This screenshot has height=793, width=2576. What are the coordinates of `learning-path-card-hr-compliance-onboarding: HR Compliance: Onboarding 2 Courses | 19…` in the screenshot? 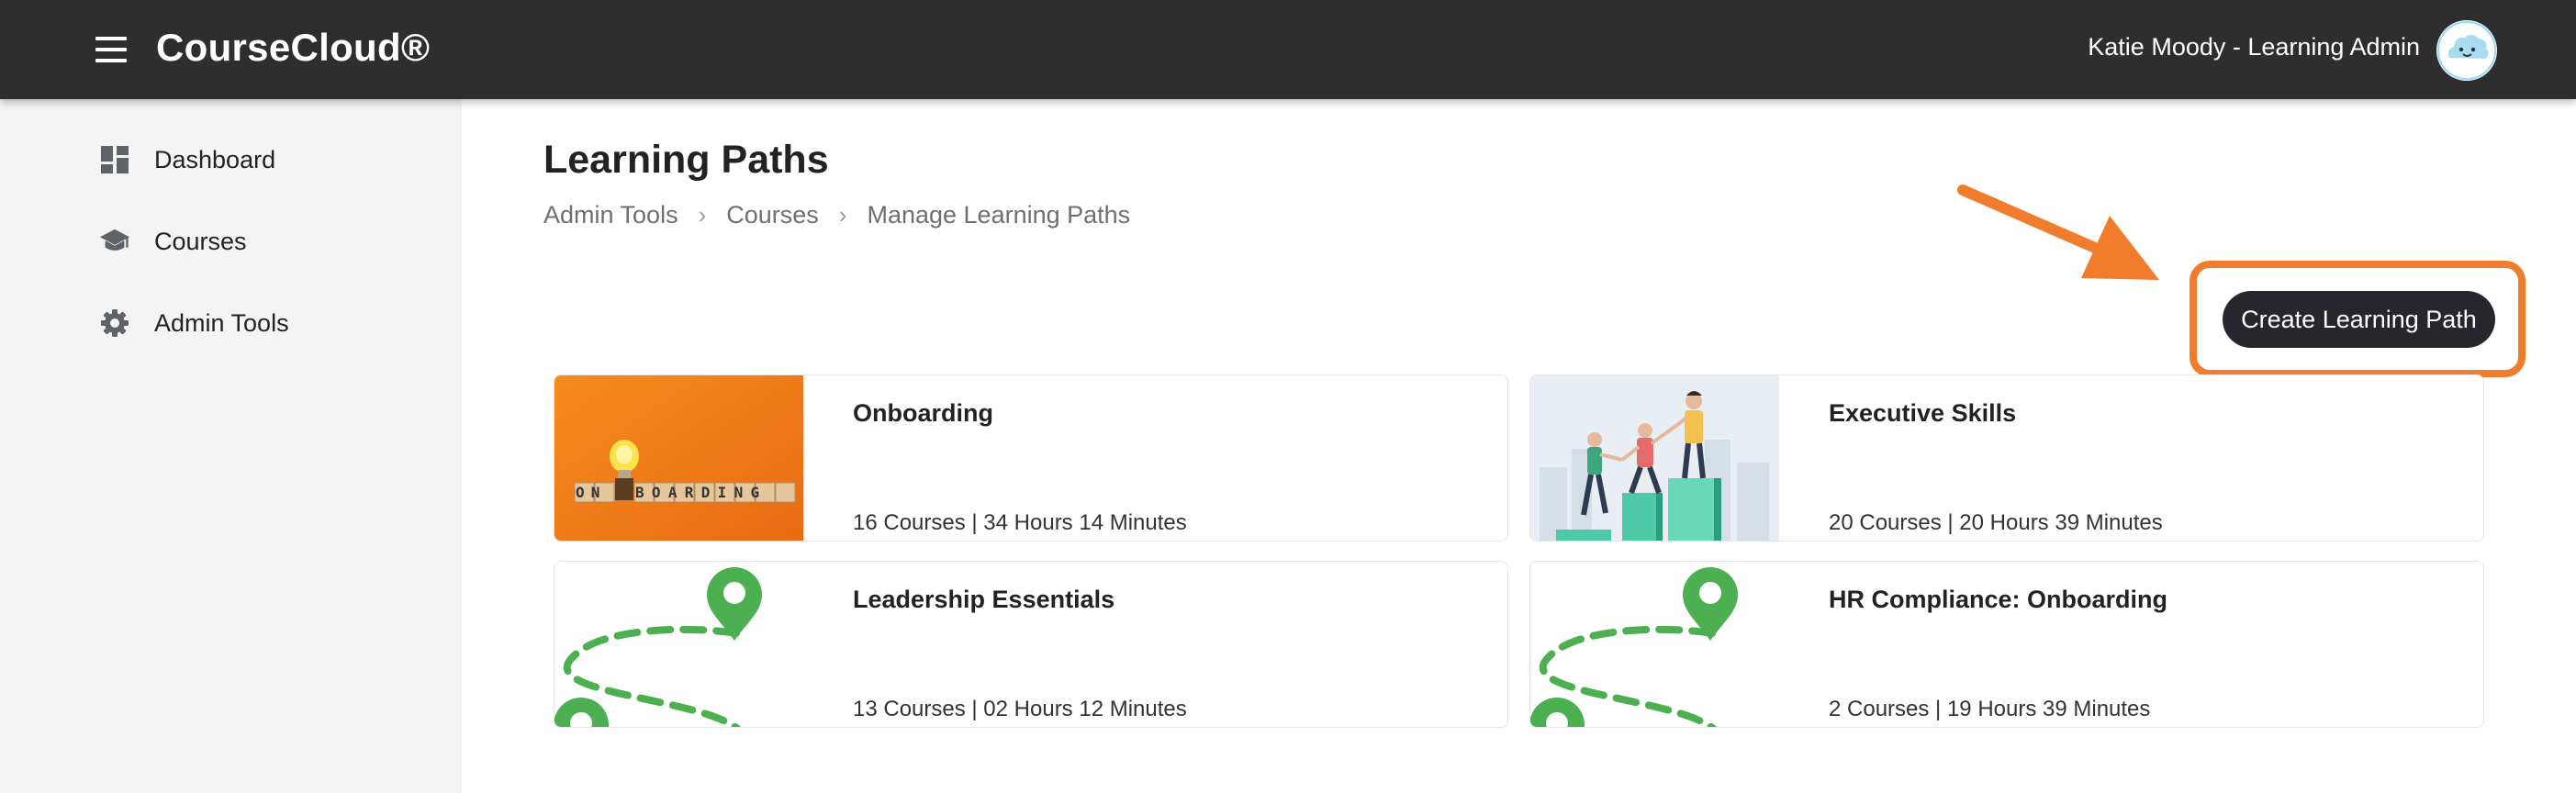 It's located at (2006, 644).